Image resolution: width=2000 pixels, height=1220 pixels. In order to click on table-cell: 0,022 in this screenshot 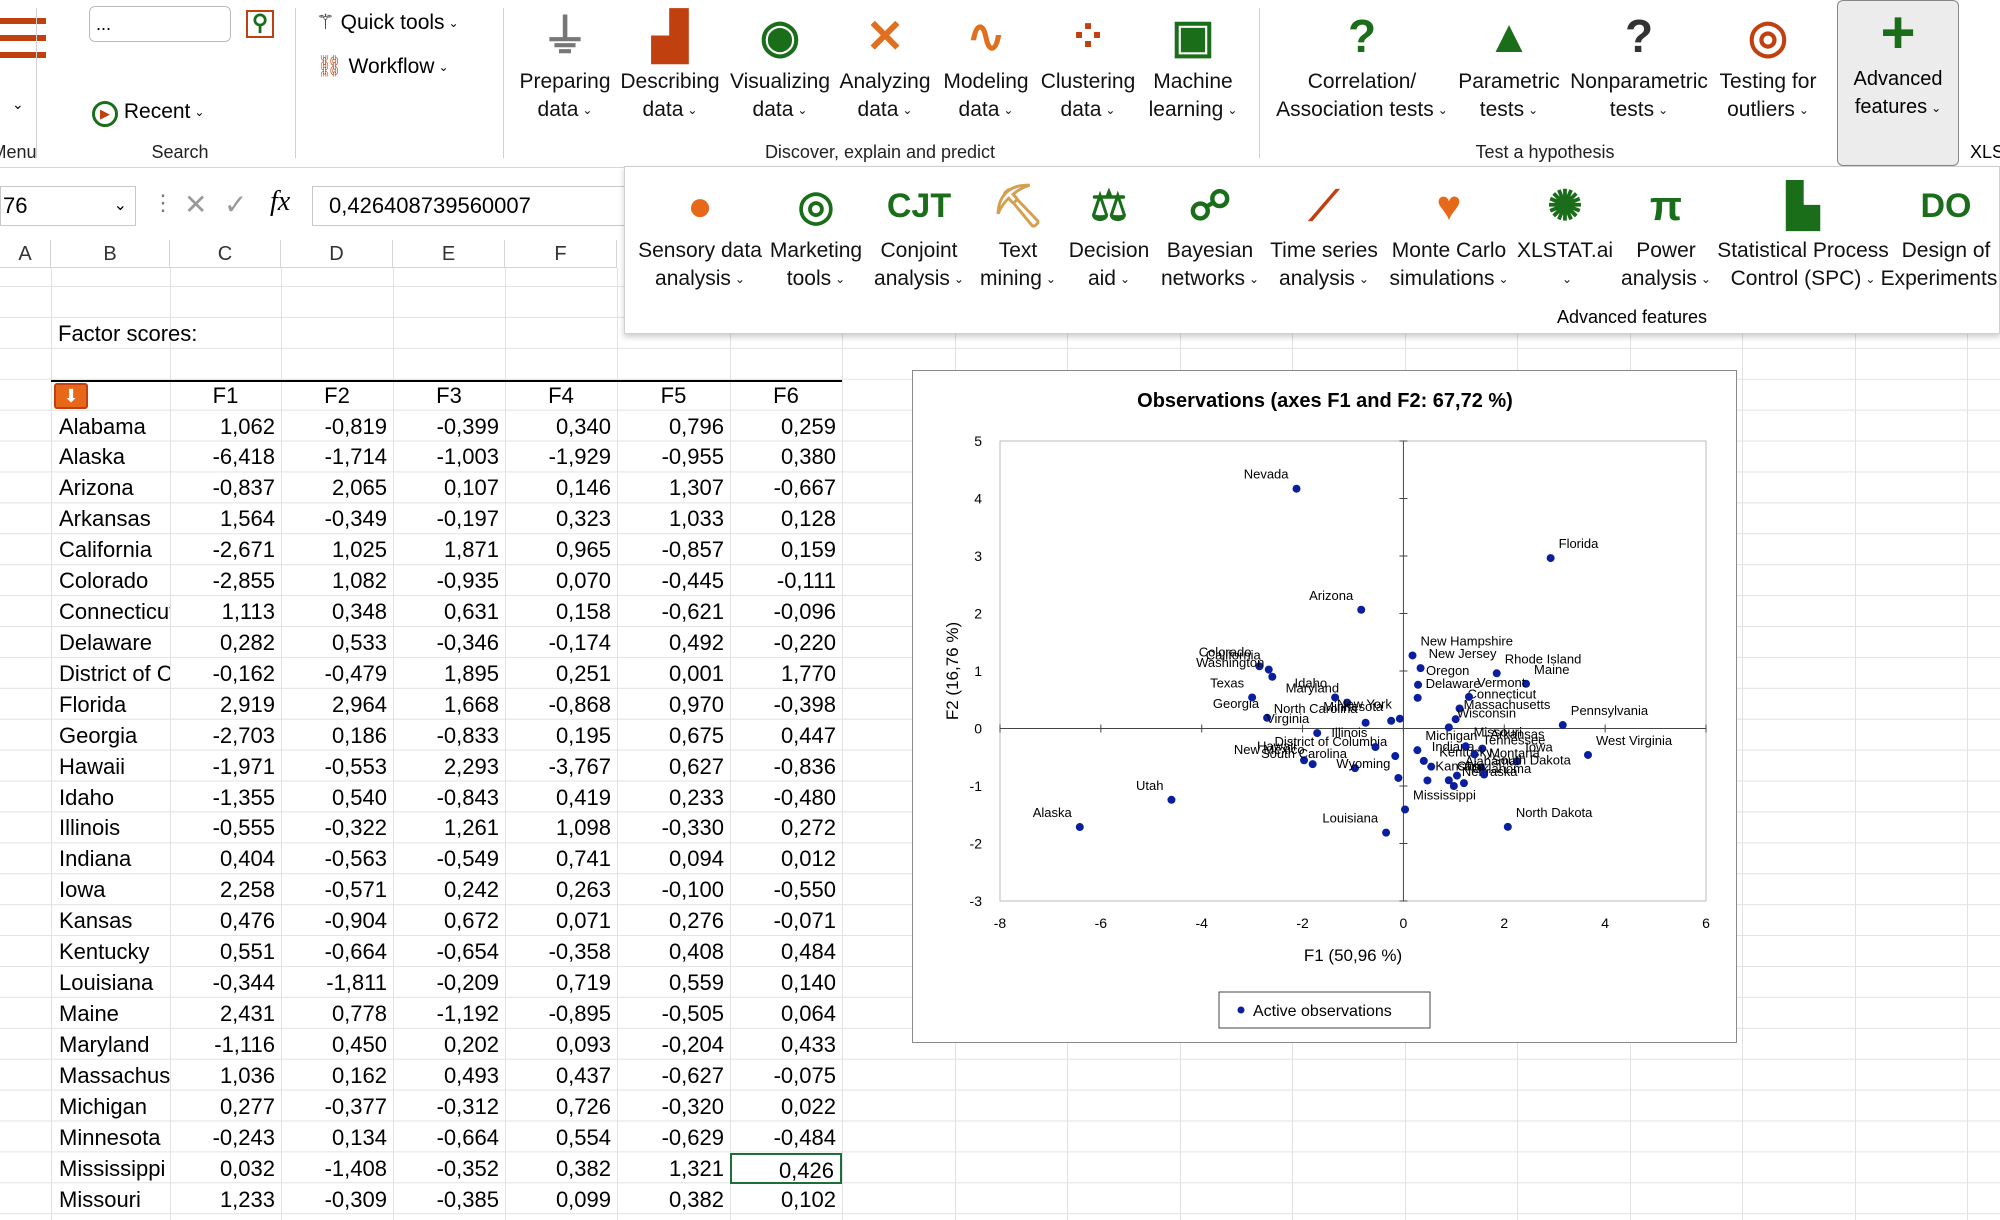, I will do `click(786, 1106)`.